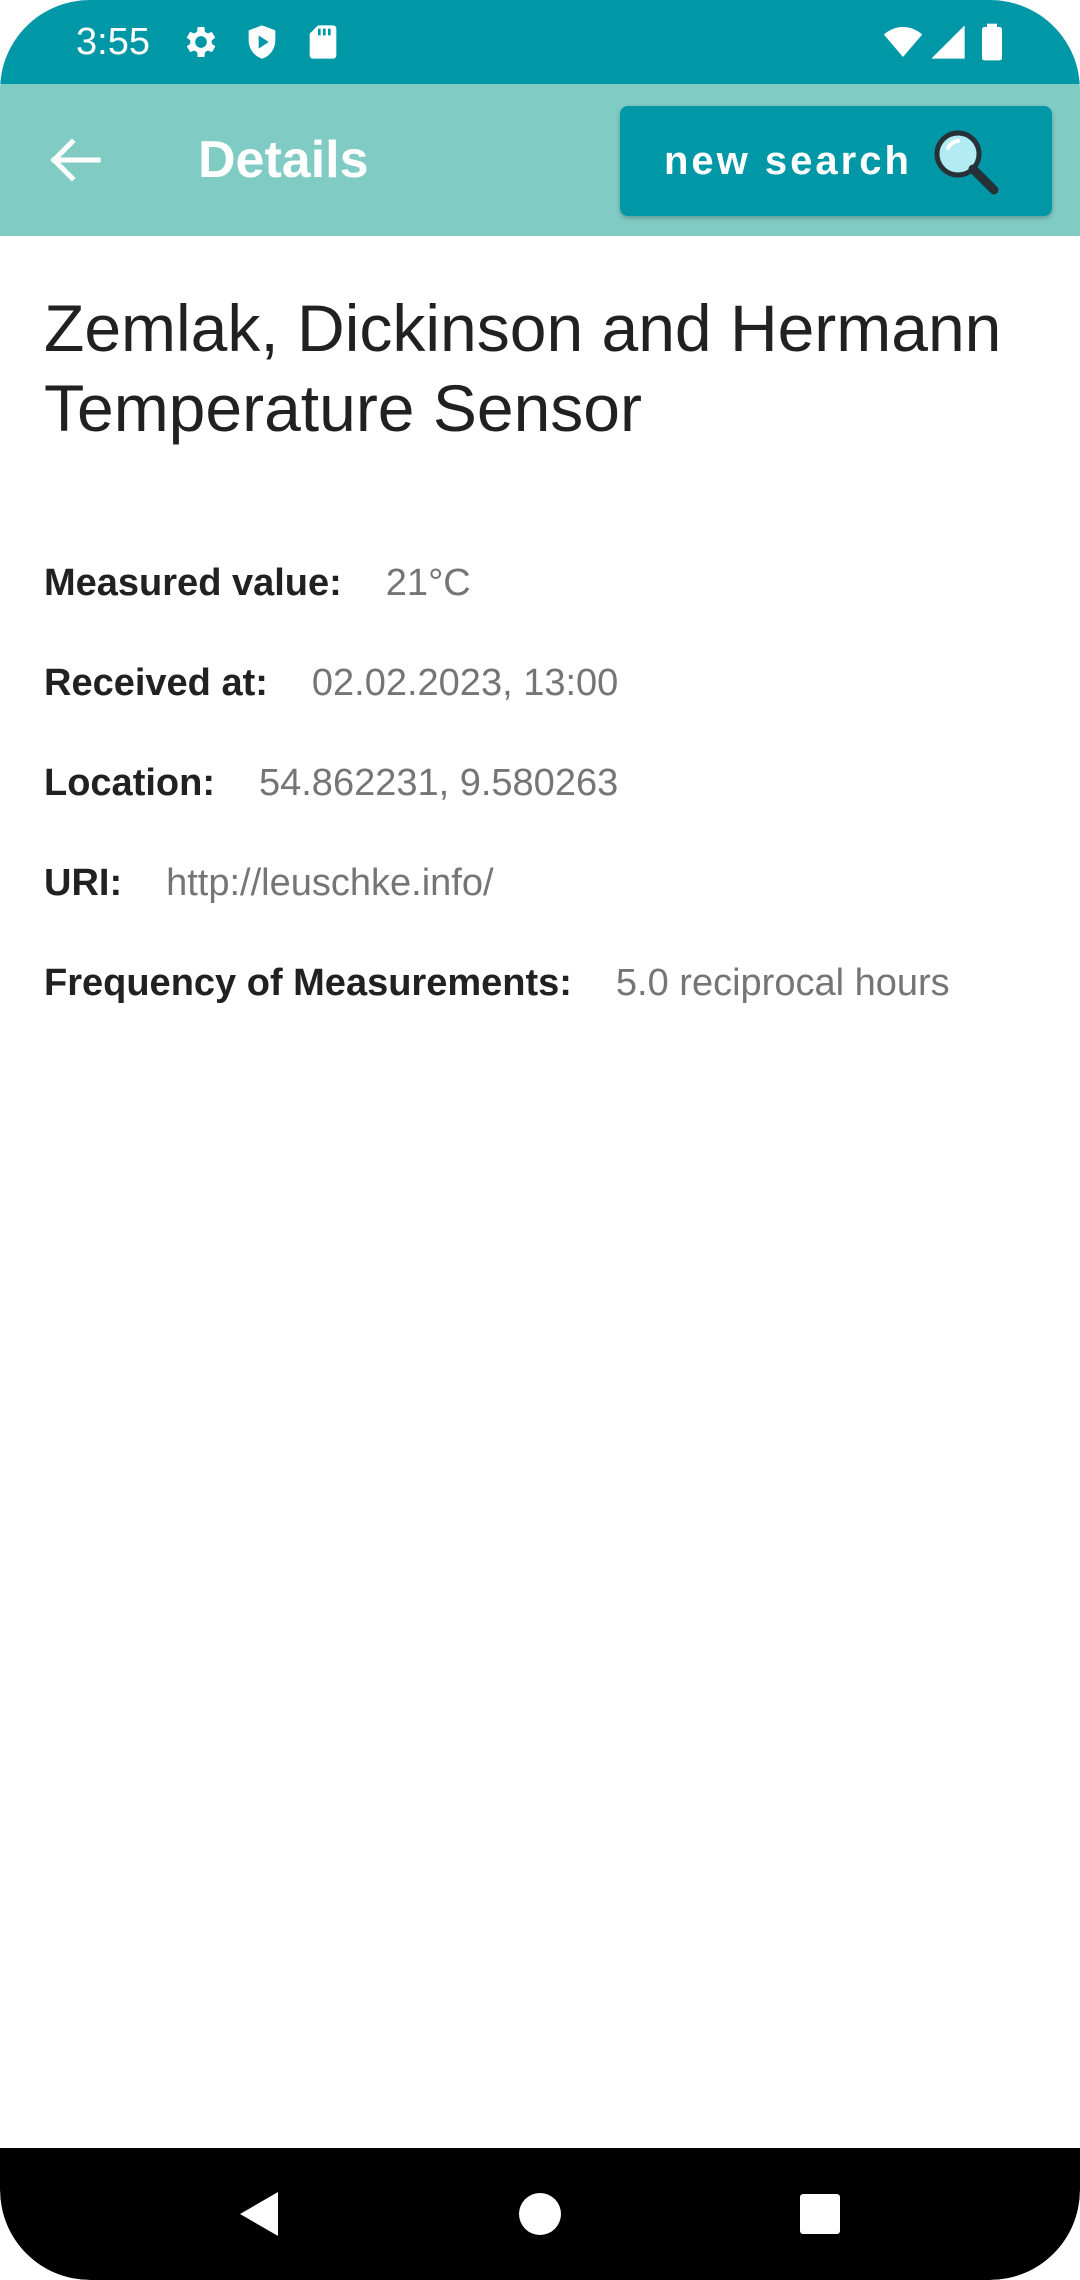 Image resolution: width=1080 pixels, height=2280 pixels. I want to click on navigation-bar, so click(540, 2214).